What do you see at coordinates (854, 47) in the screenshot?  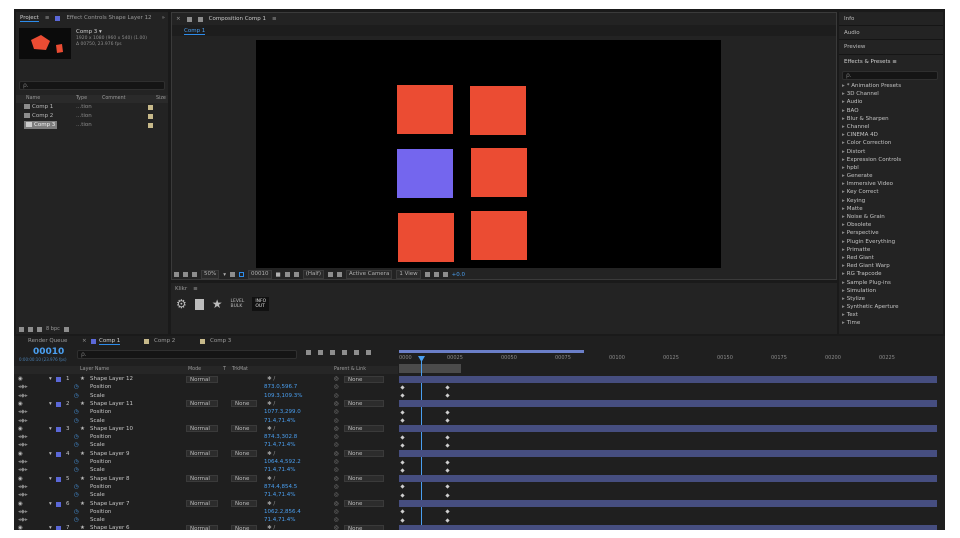 I see `preview-panel-tab: Preview` at bounding box center [854, 47].